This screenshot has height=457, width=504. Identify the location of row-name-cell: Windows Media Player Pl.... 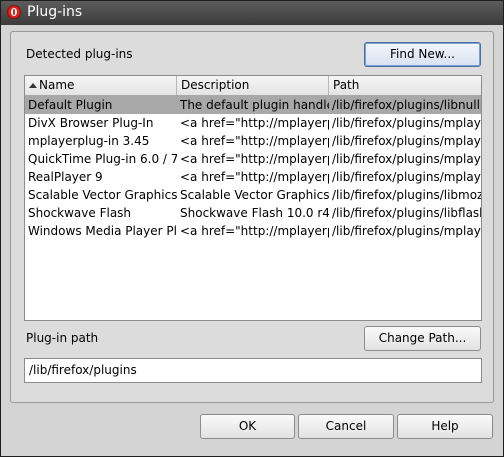
(102, 231).